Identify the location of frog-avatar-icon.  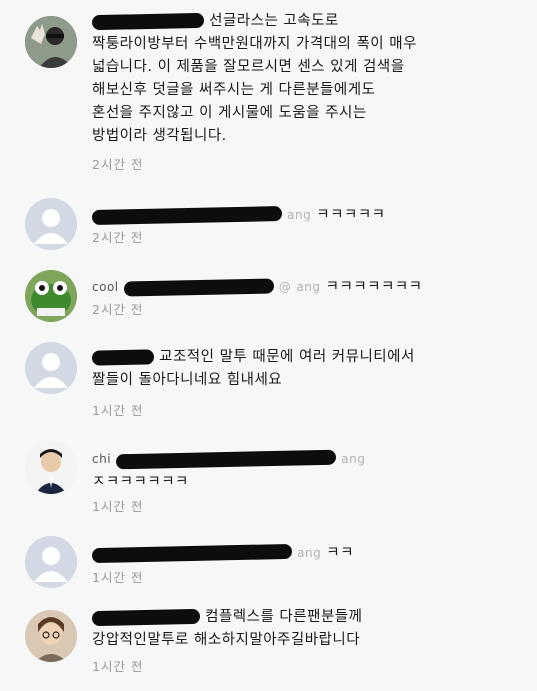
(51, 296).